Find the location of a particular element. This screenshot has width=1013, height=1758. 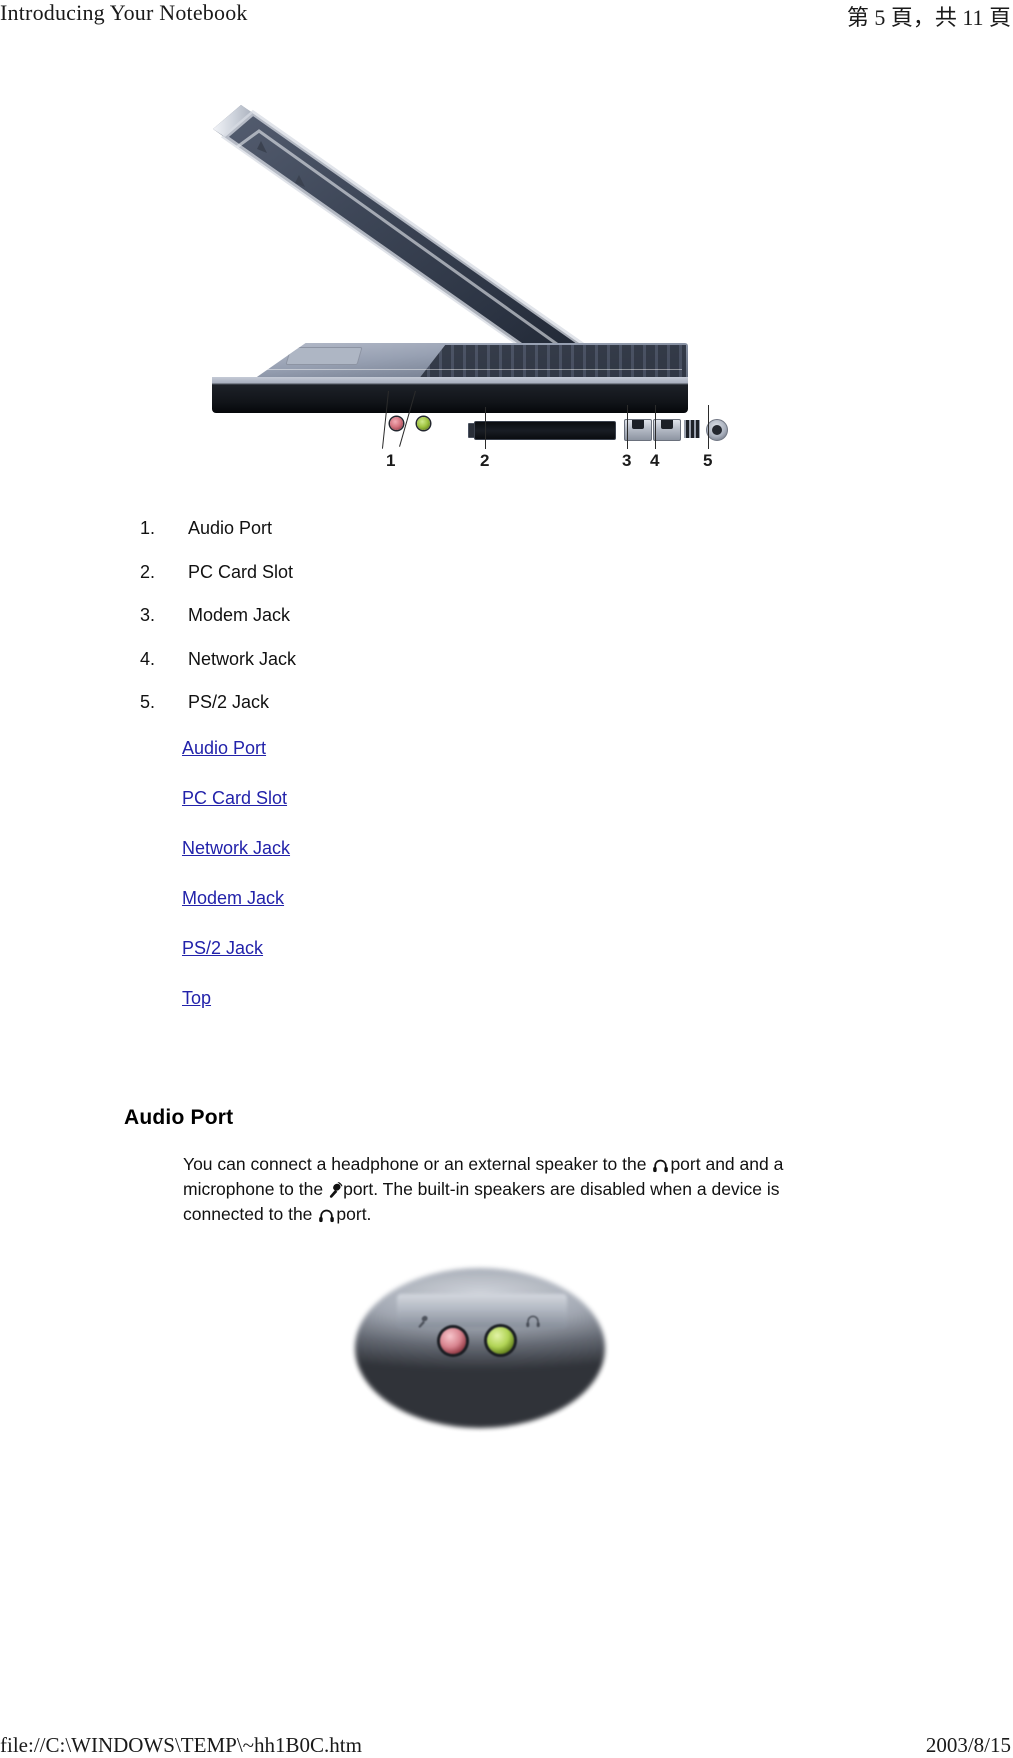

link-row: Network Jack is located at coordinates (432, 863).